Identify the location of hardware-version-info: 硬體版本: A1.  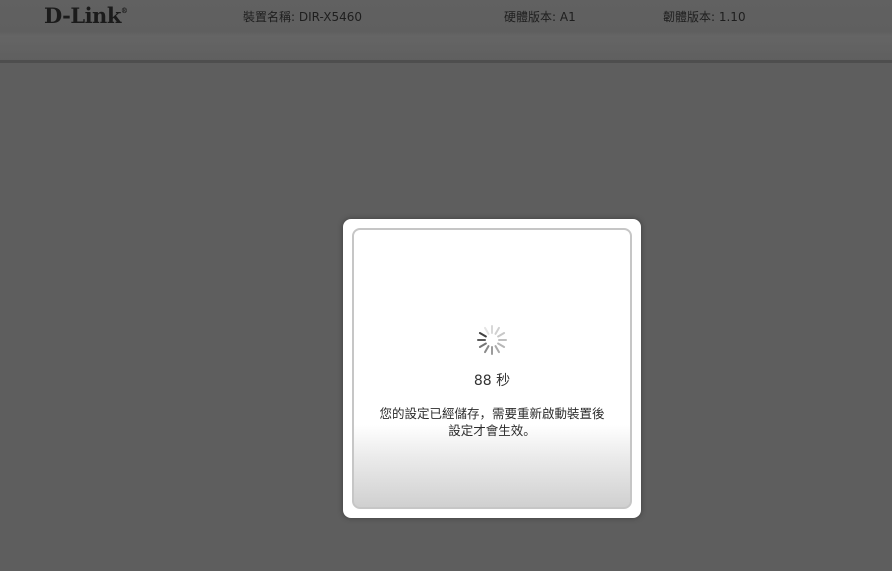
(540, 16).